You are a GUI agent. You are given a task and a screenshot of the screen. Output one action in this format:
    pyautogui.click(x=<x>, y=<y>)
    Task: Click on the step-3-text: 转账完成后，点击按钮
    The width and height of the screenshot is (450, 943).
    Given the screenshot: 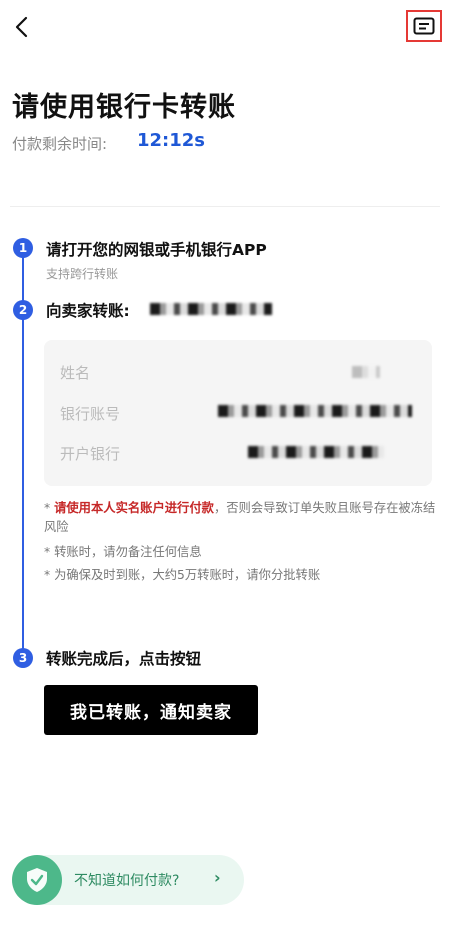 What is the action you would take?
    pyautogui.click(x=124, y=659)
    